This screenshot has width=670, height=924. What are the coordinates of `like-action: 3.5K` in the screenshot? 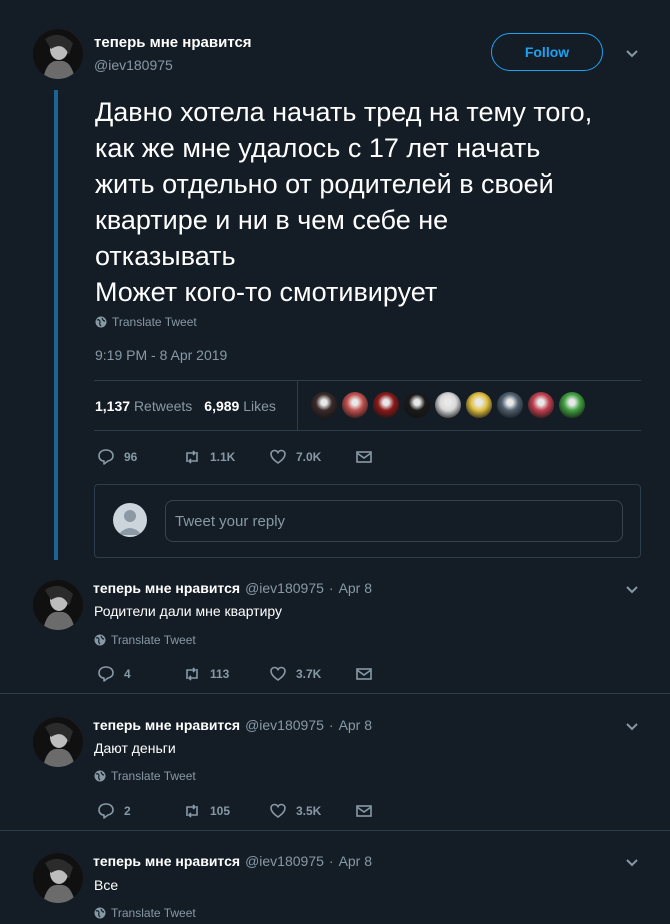 It's located at (312, 811).